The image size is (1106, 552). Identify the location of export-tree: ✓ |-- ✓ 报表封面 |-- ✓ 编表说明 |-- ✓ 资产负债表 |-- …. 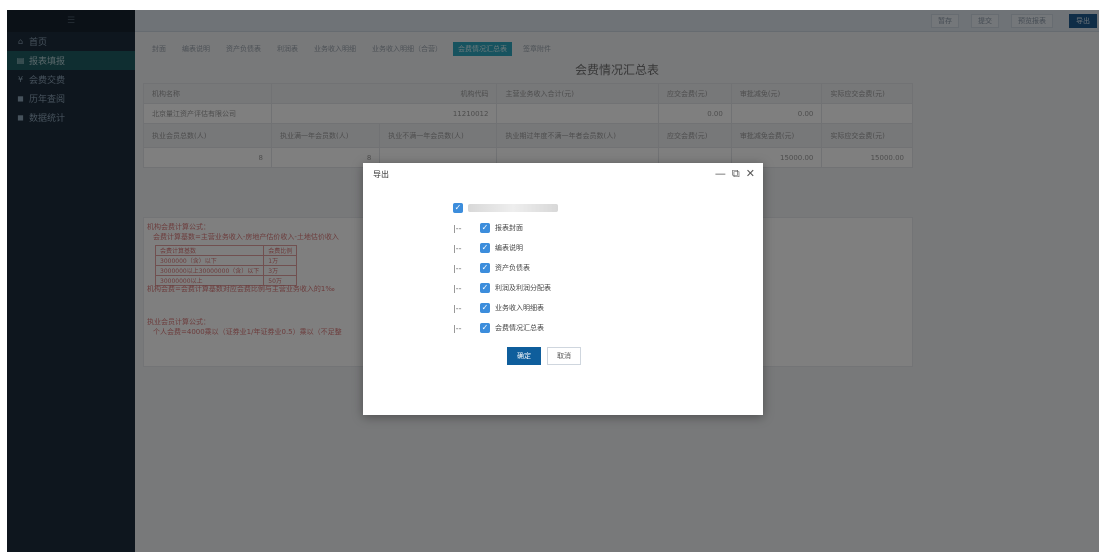
(505, 268).